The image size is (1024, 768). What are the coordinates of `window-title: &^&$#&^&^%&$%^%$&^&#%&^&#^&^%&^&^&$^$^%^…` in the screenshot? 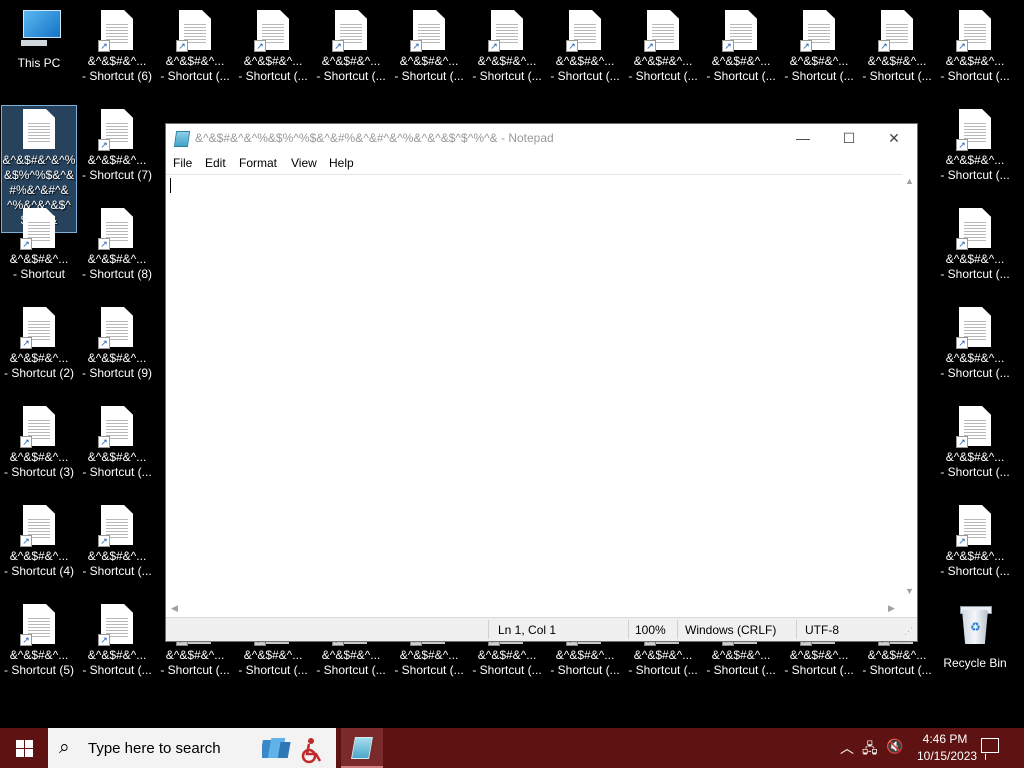 It's located at (374, 138).